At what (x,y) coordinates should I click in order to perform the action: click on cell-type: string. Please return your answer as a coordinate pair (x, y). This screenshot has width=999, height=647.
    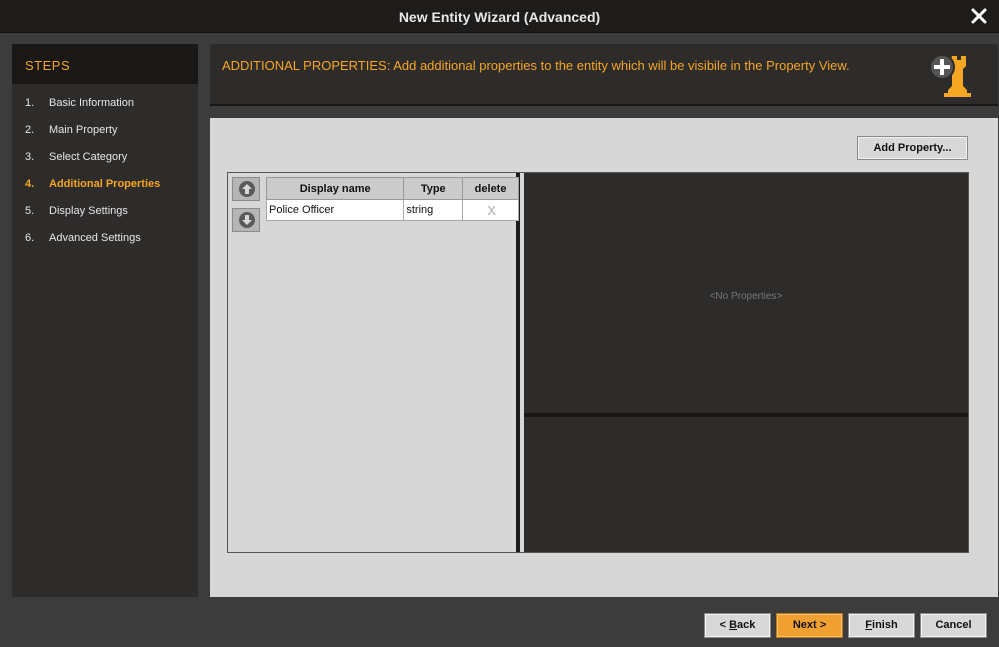
    Looking at the image, I should click on (433, 210).